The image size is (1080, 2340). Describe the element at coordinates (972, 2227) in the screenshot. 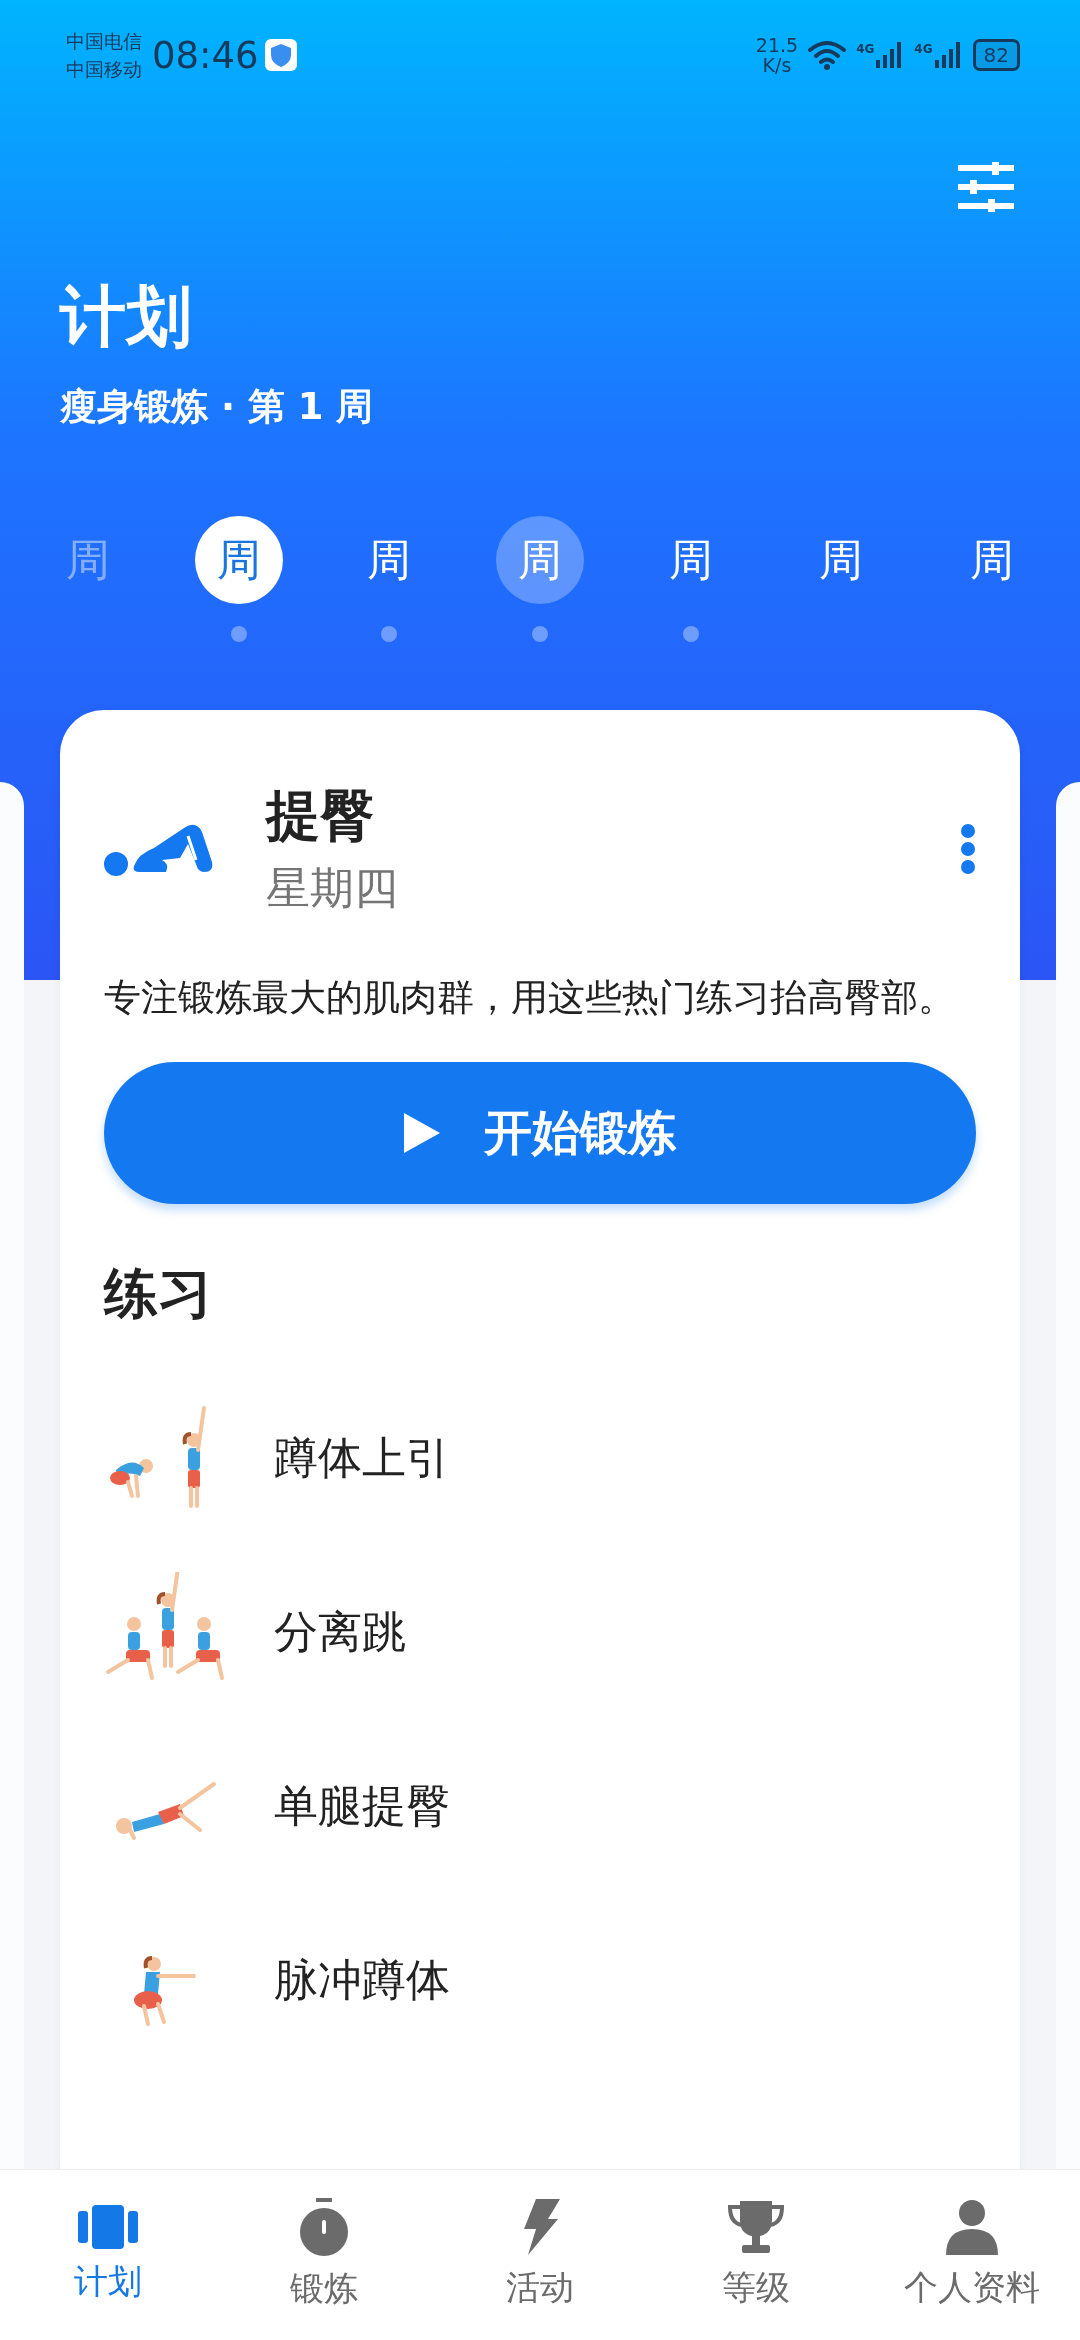

I see `person-icon` at that location.